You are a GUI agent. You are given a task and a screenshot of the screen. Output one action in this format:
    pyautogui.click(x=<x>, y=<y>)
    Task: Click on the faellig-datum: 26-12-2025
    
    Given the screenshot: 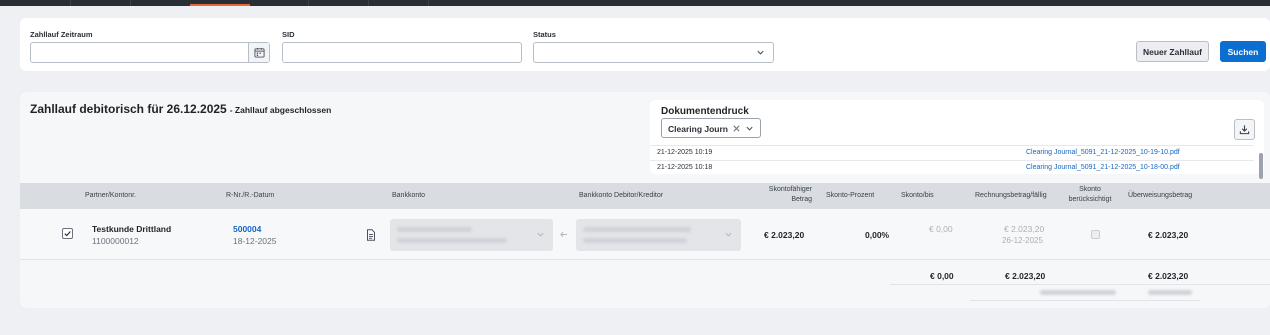 What is the action you would take?
    pyautogui.click(x=1022, y=240)
    